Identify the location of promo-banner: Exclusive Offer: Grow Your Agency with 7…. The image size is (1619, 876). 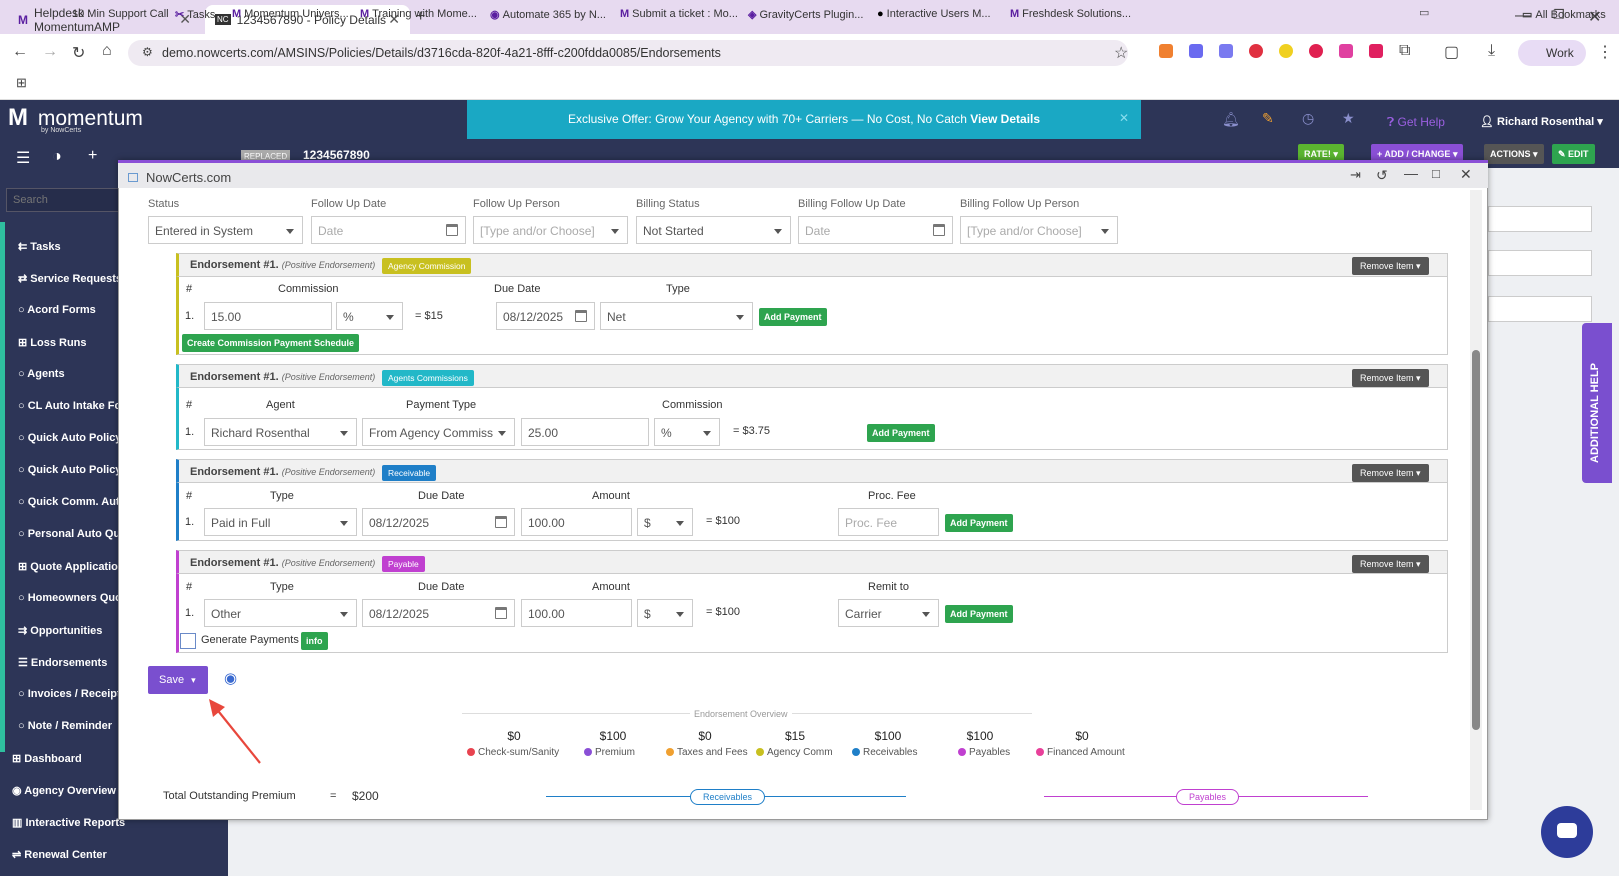
(804, 119).